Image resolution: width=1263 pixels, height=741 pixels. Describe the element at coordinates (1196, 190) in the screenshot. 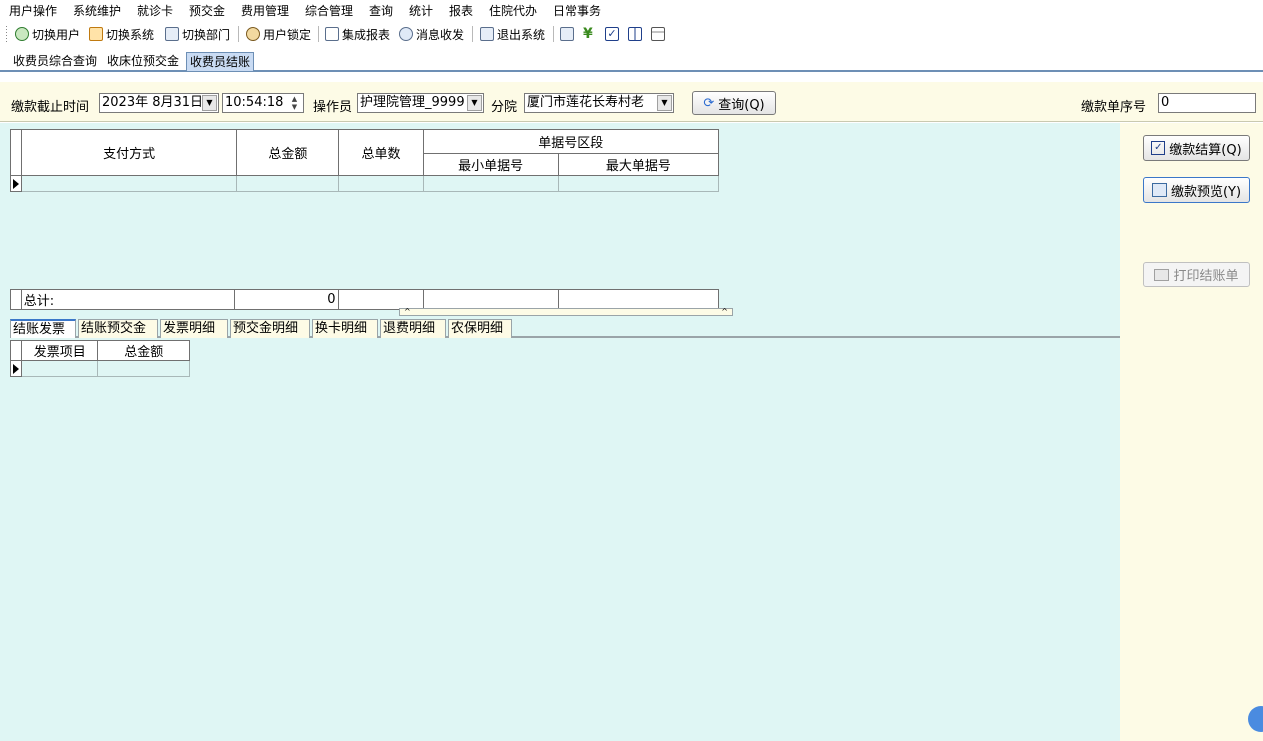

I see `preview-button: 缴款预览(Y)` at that location.